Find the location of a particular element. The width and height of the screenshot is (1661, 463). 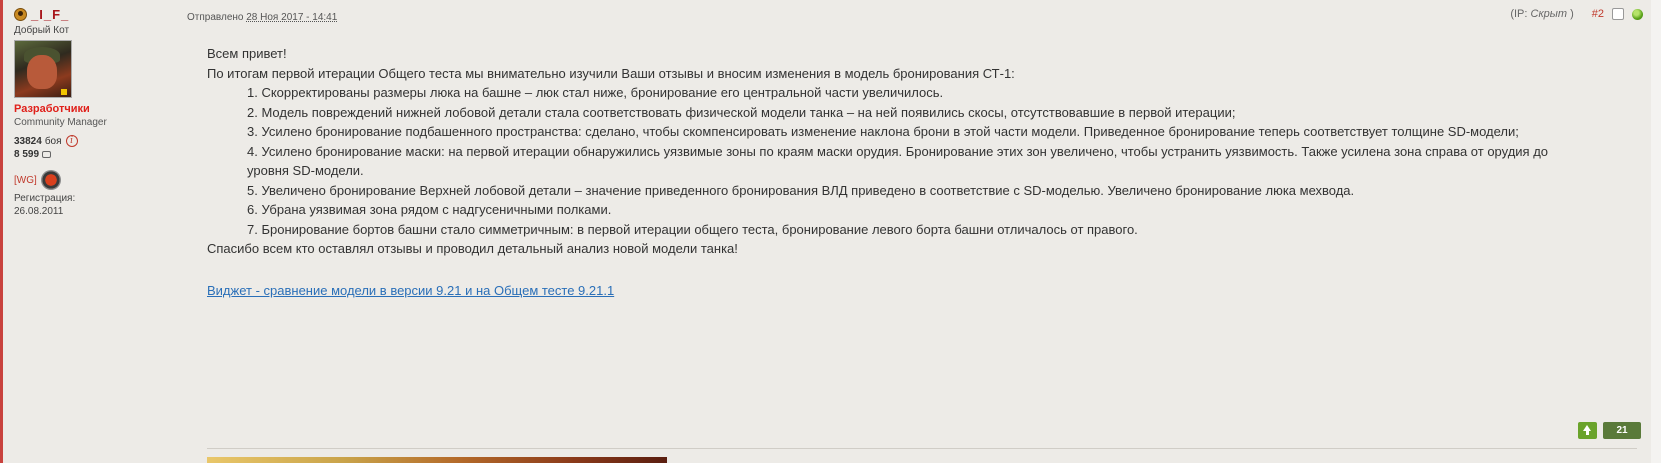

post-left-border is located at coordinates (1, 231).